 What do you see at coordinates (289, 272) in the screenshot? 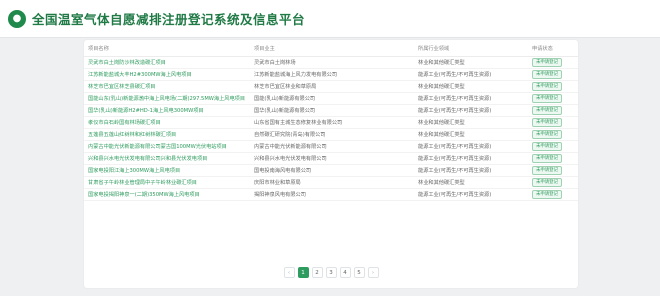
I see `chevron-left-icon: ‹` at bounding box center [289, 272].